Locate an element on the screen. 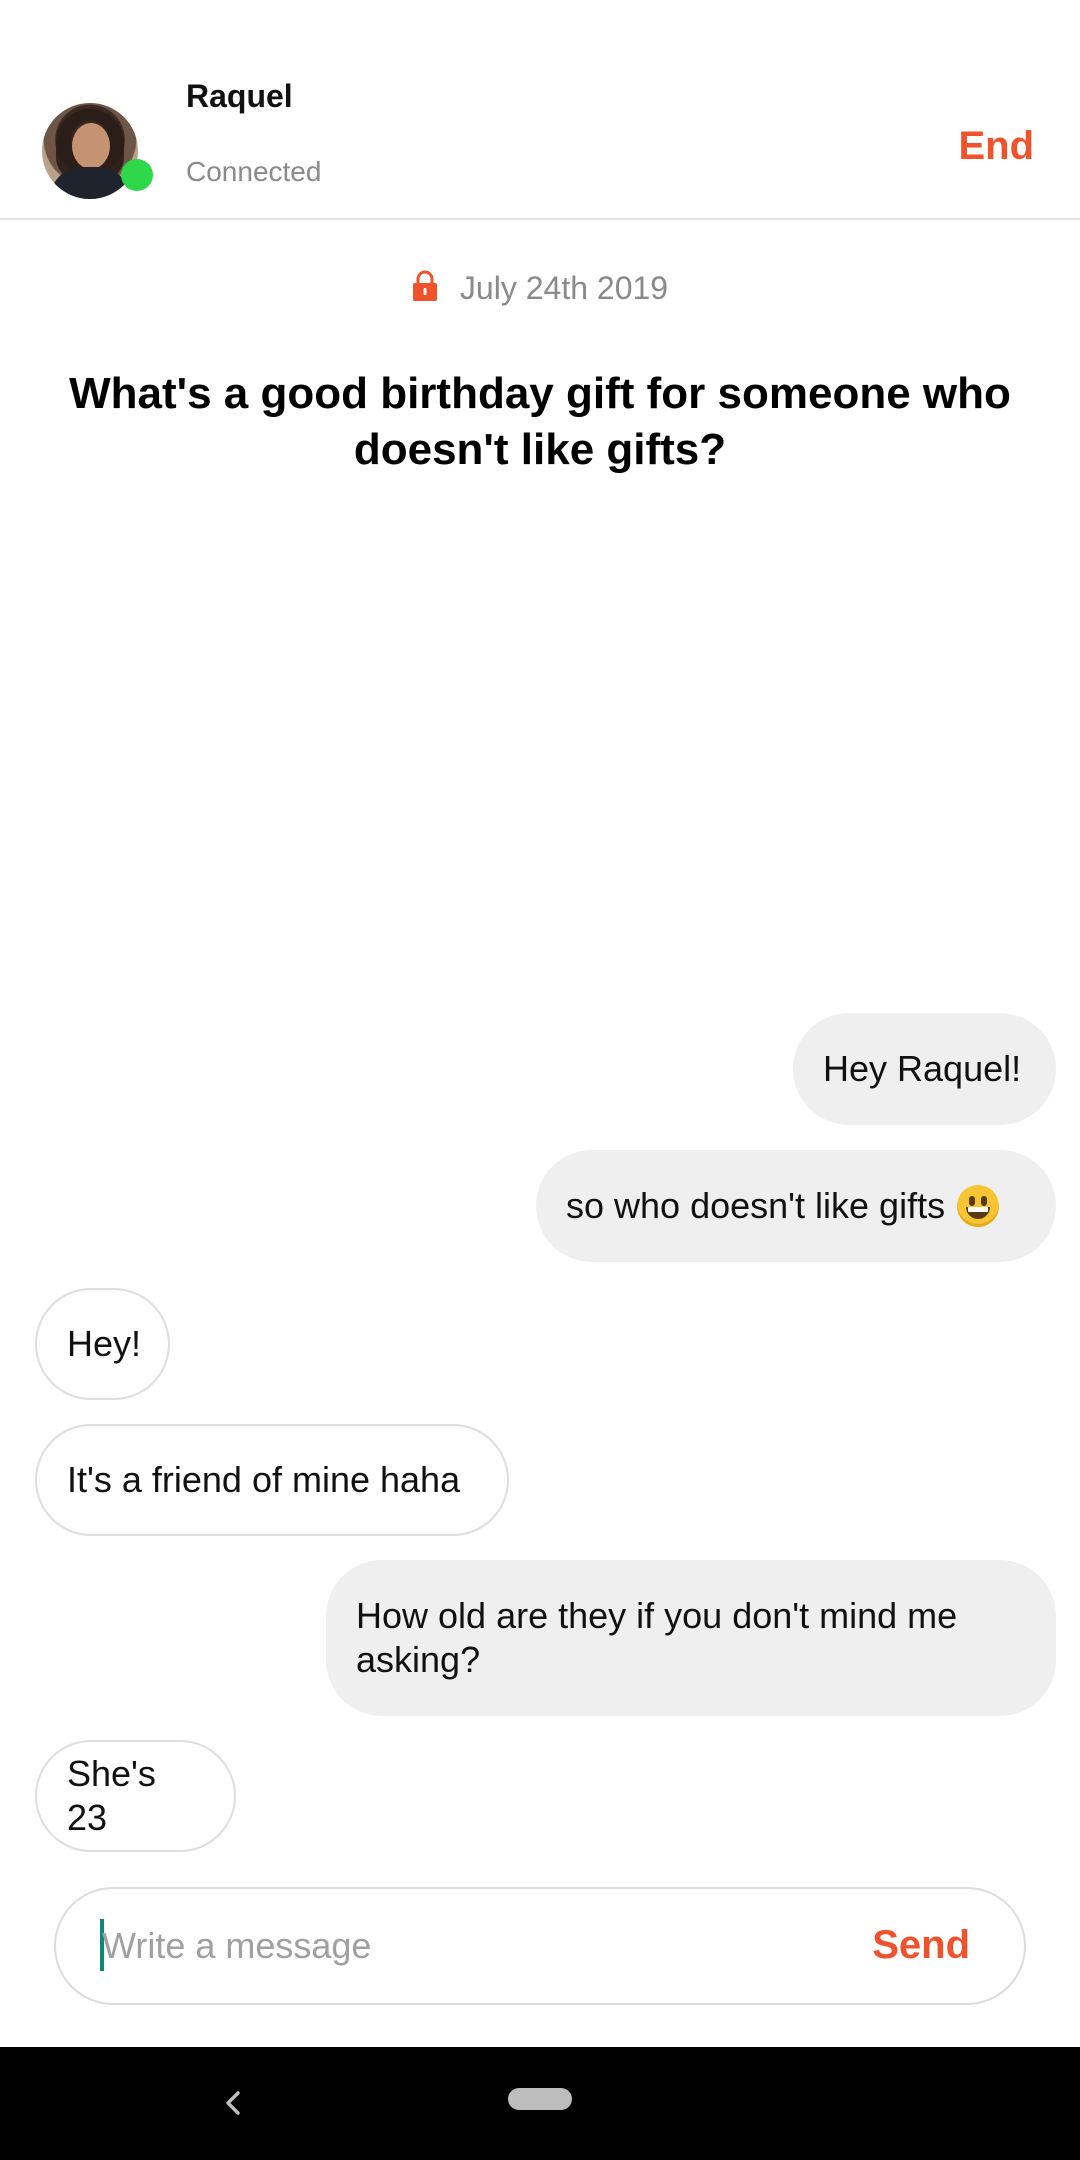 This screenshot has width=1080, height=2160. message-text: Hey! is located at coordinates (104, 1343).